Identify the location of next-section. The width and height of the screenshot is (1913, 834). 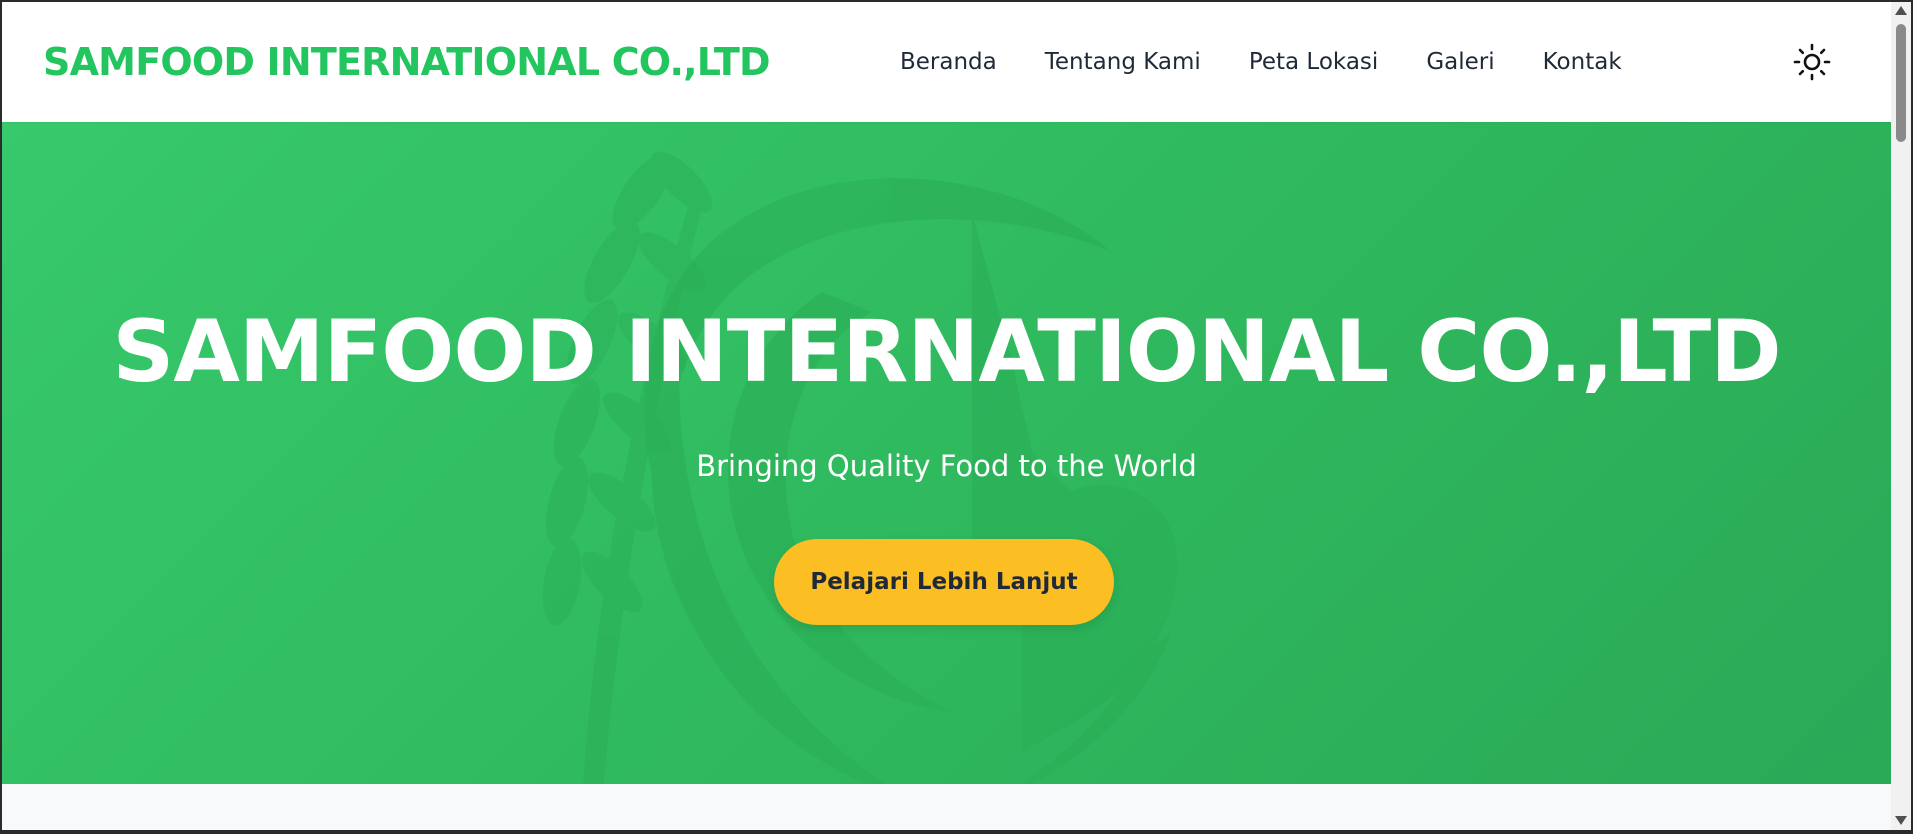
(946, 807).